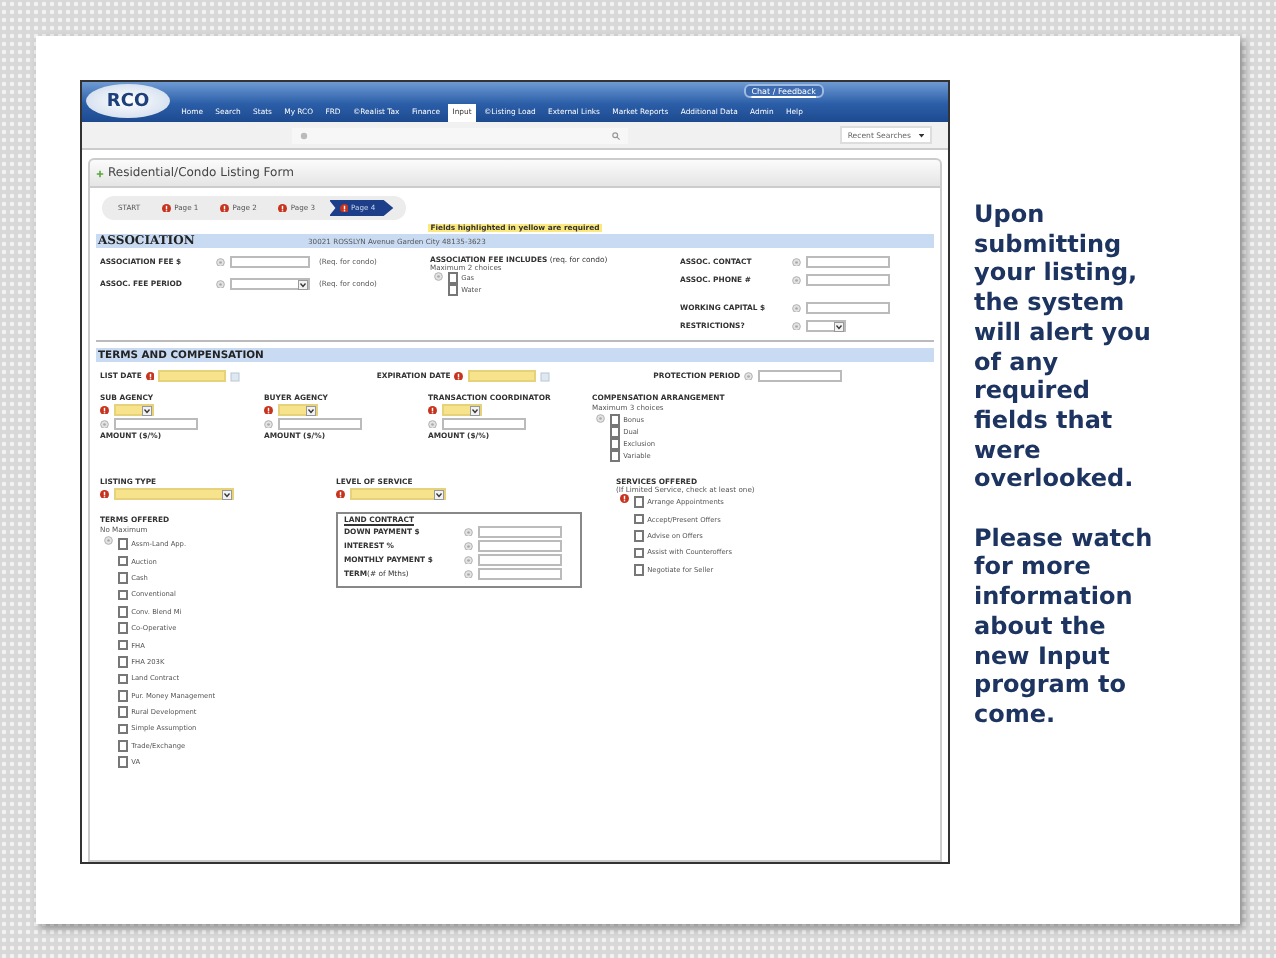  What do you see at coordinates (100, 173) in the screenshot?
I see `plus-icon` at bounding box center [100, 173].